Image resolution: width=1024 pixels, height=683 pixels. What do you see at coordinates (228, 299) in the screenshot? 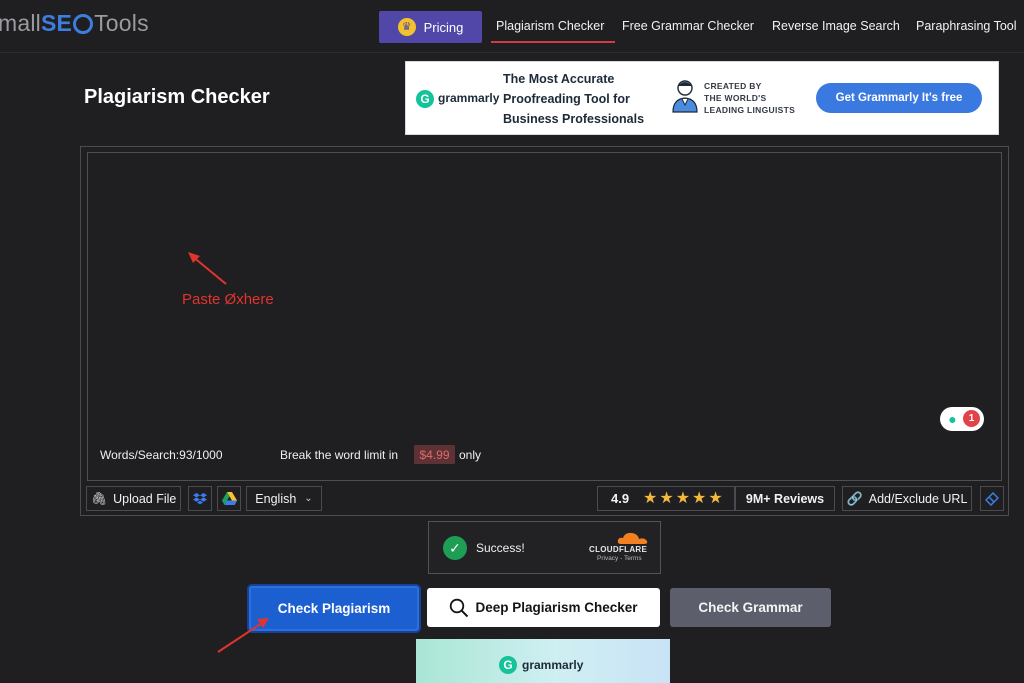
I see `paste-annotation: Paste Øxhere` at bounding box center [228, 299].